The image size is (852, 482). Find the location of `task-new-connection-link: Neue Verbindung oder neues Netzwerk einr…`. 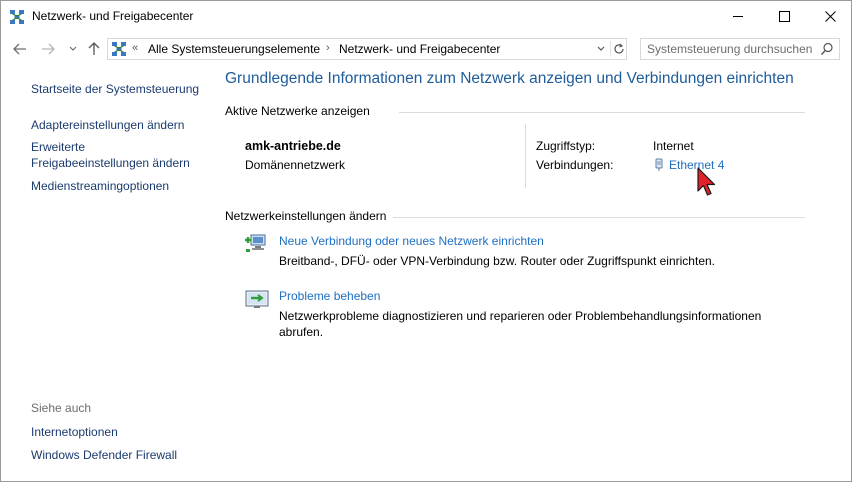

task-new-connection-link: Neue Verbindung oder neues Netzwerk einr… is located at coordinates (411, 241).